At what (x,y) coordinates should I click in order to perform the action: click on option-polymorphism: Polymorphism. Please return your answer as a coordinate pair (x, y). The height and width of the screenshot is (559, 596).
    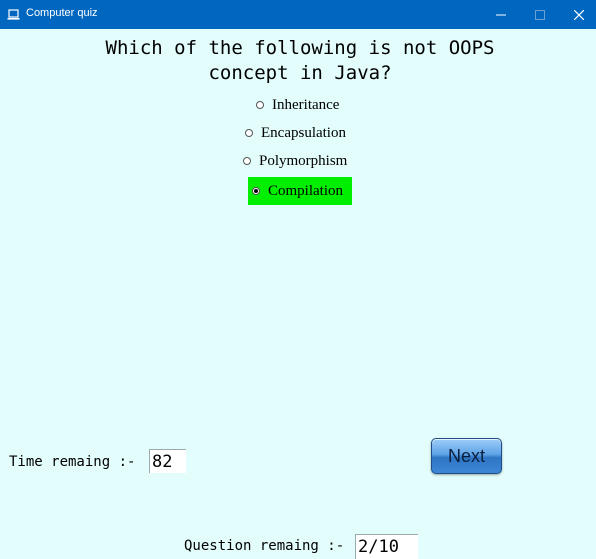
    Looking at the image, I should click on (295, 161).